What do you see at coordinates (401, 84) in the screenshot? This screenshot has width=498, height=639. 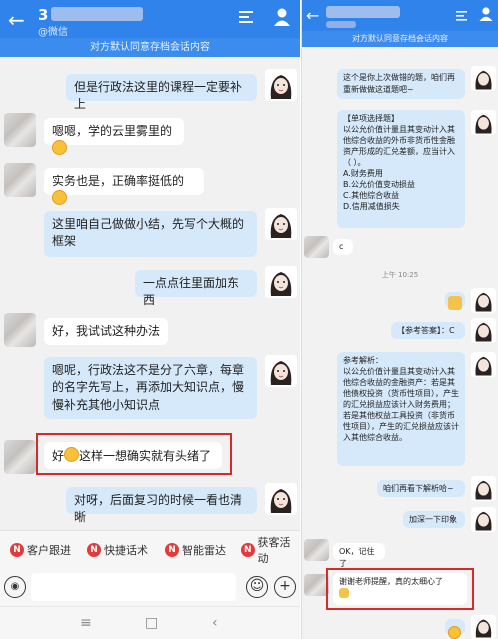 I see `message-bubble-outgoing: 这个是你上次做错的题，咱们再重新做做这道题吧~` at bounding box center [401, 84].